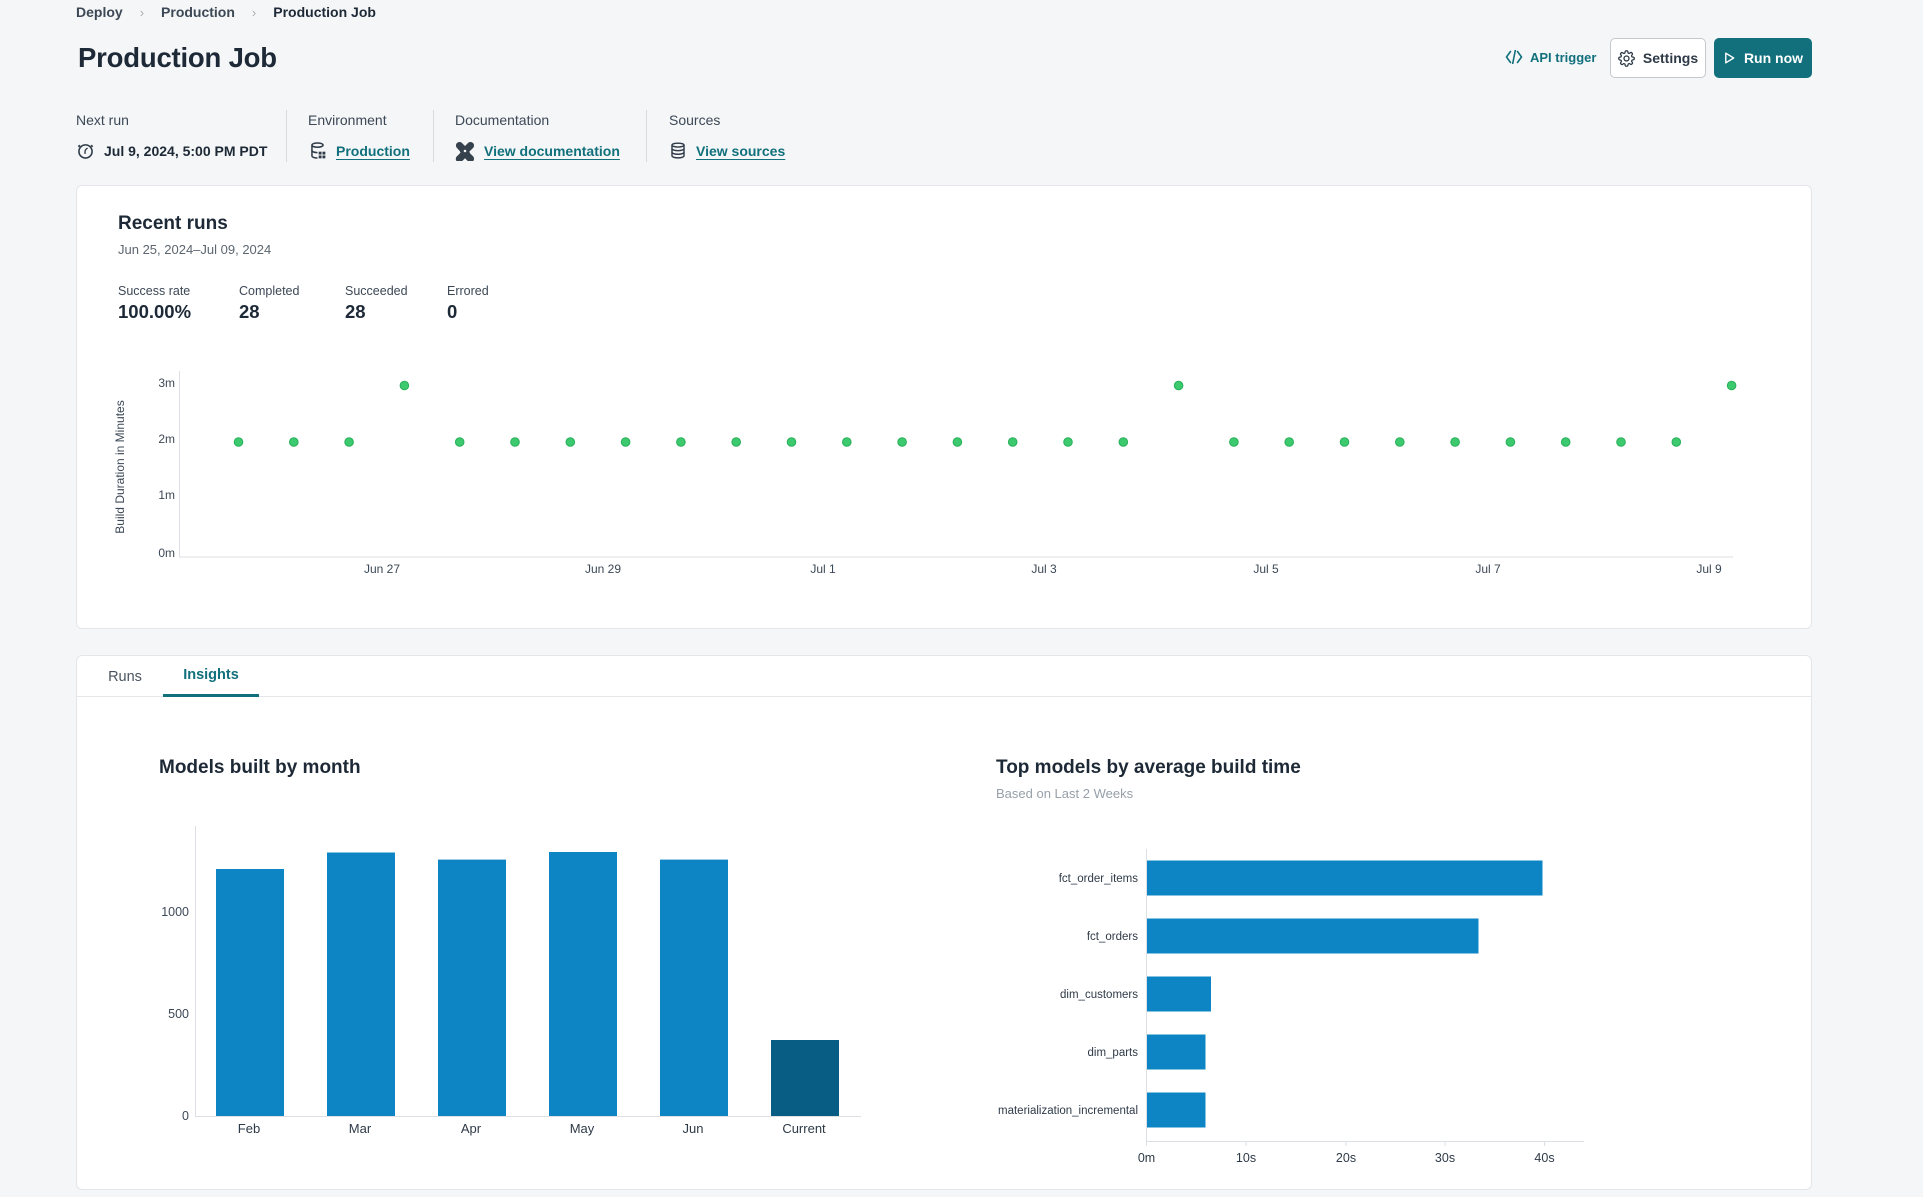 Image resolution: width=1923 pixels, height=1197 pixels. Describe the element at coordinates (178, 1014) in the screenshot. I see `svg-text: 500` at that location.